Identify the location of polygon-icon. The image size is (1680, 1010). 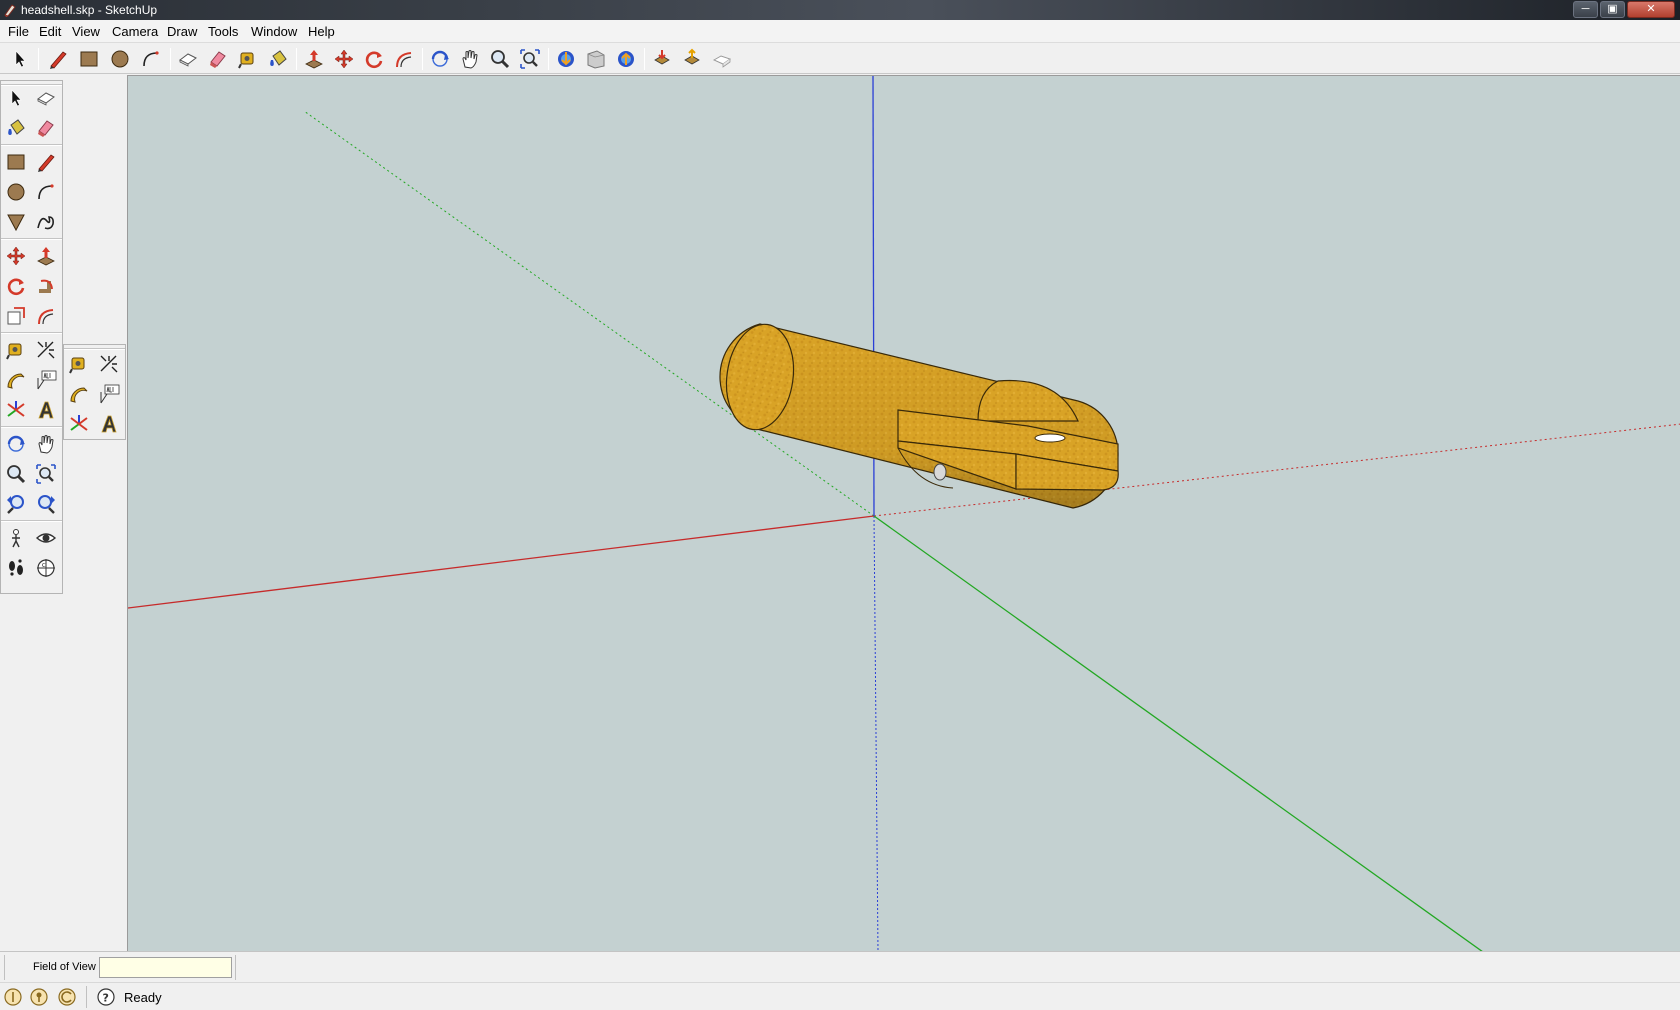
(16, 222).